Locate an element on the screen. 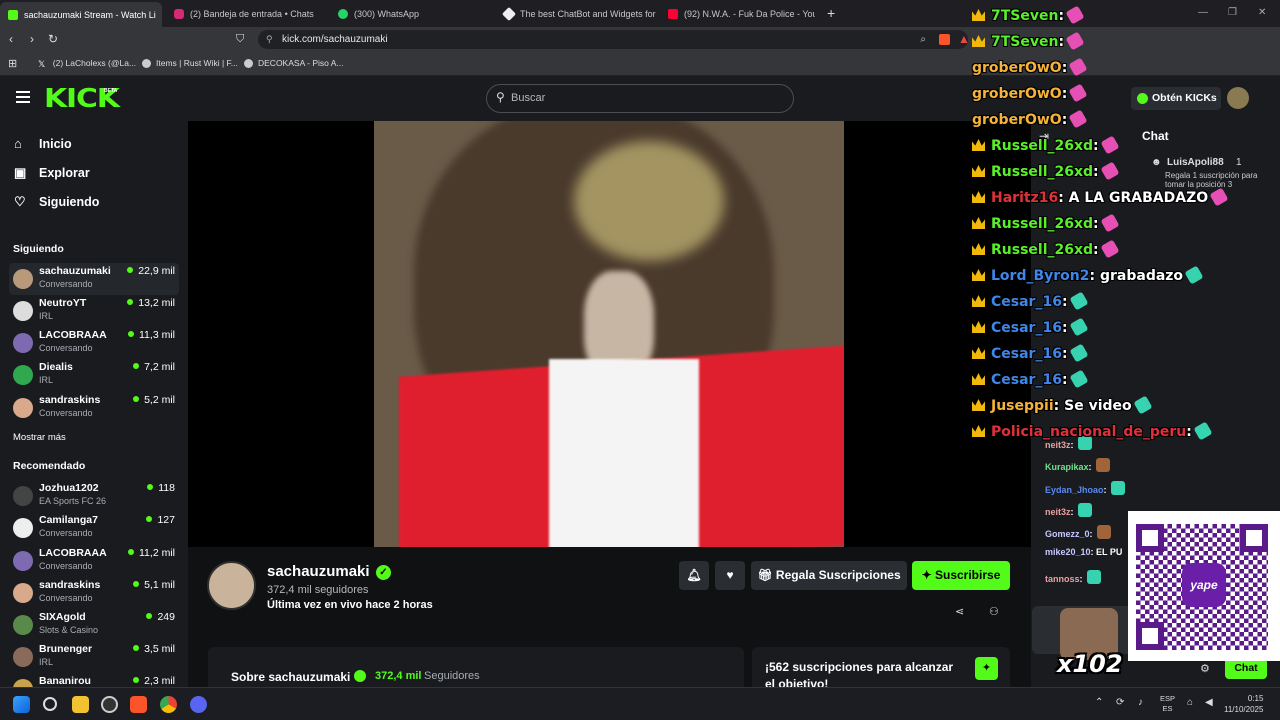 This screenshot has height=720, width=1280. recommended-channel: Brunenger IRL 3,5 mil is located at coordinates (94, 657).